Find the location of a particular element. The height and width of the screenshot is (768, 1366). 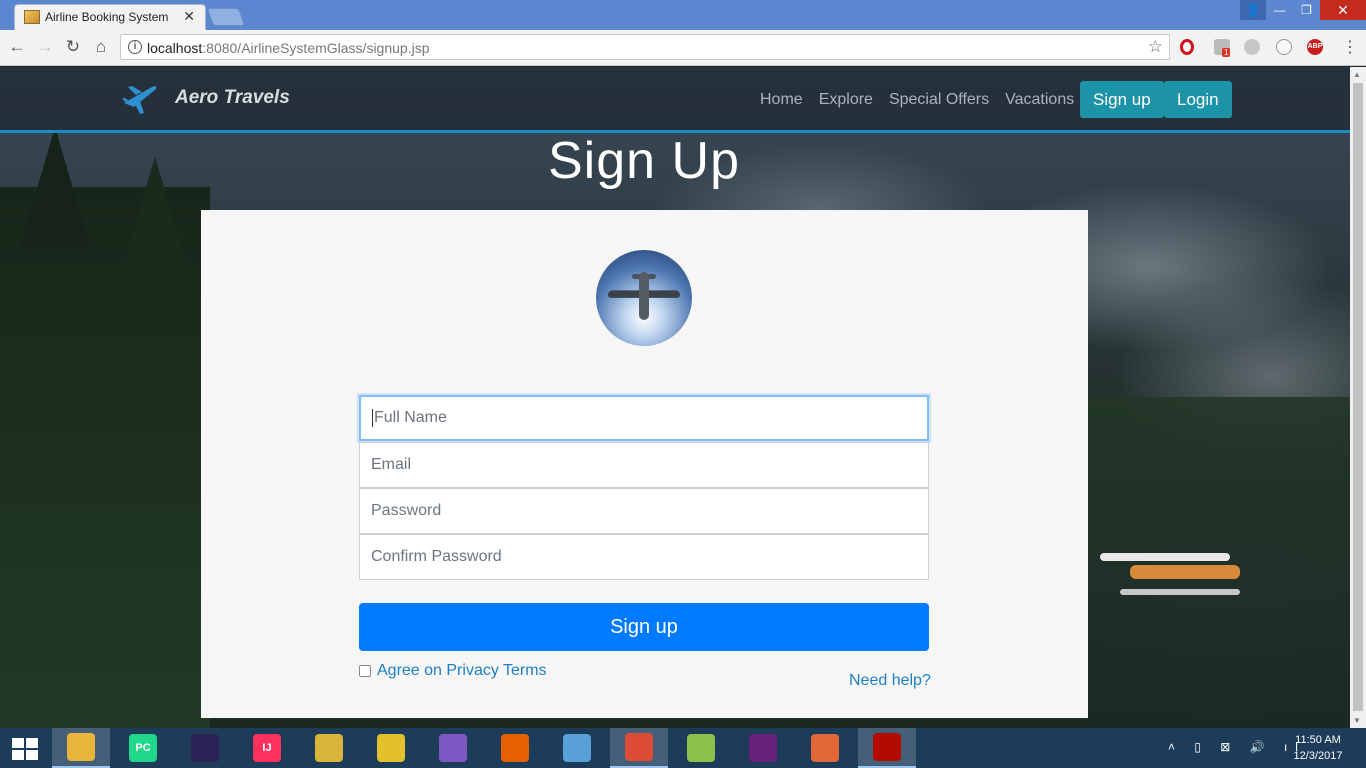

acrobat-icon is located at coordinates (887, 747).